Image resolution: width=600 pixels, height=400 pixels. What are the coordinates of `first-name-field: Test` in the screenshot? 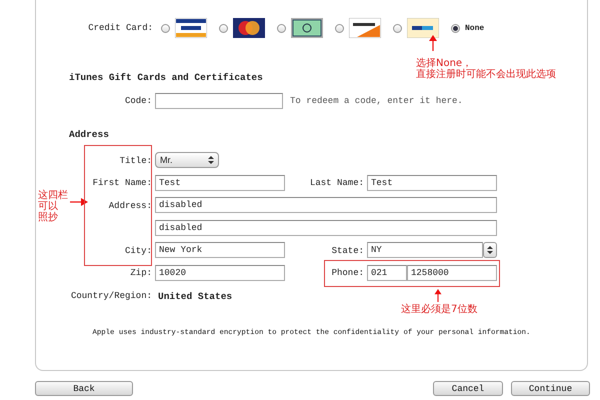 It's located at (220, 182).